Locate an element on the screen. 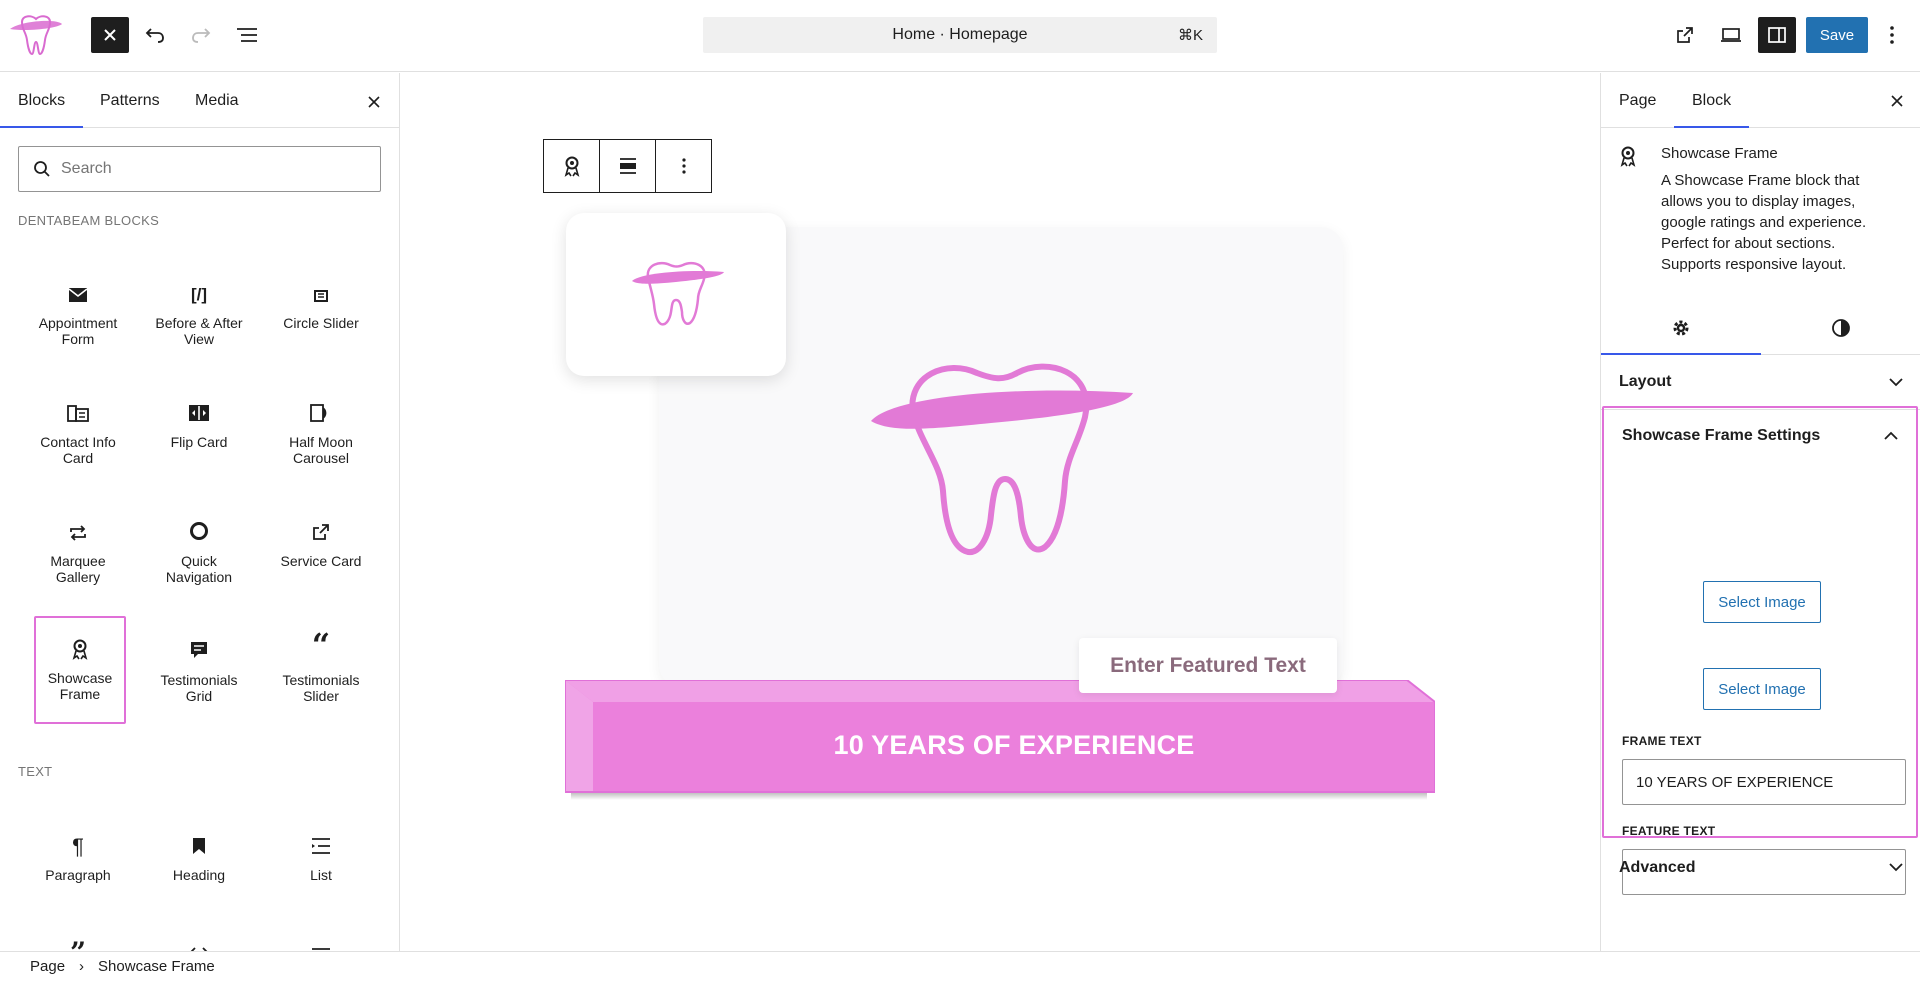 Image resolution: width=1920 pixels, height=981 pixels. search-input: Search is located at coordinates (199, 169).